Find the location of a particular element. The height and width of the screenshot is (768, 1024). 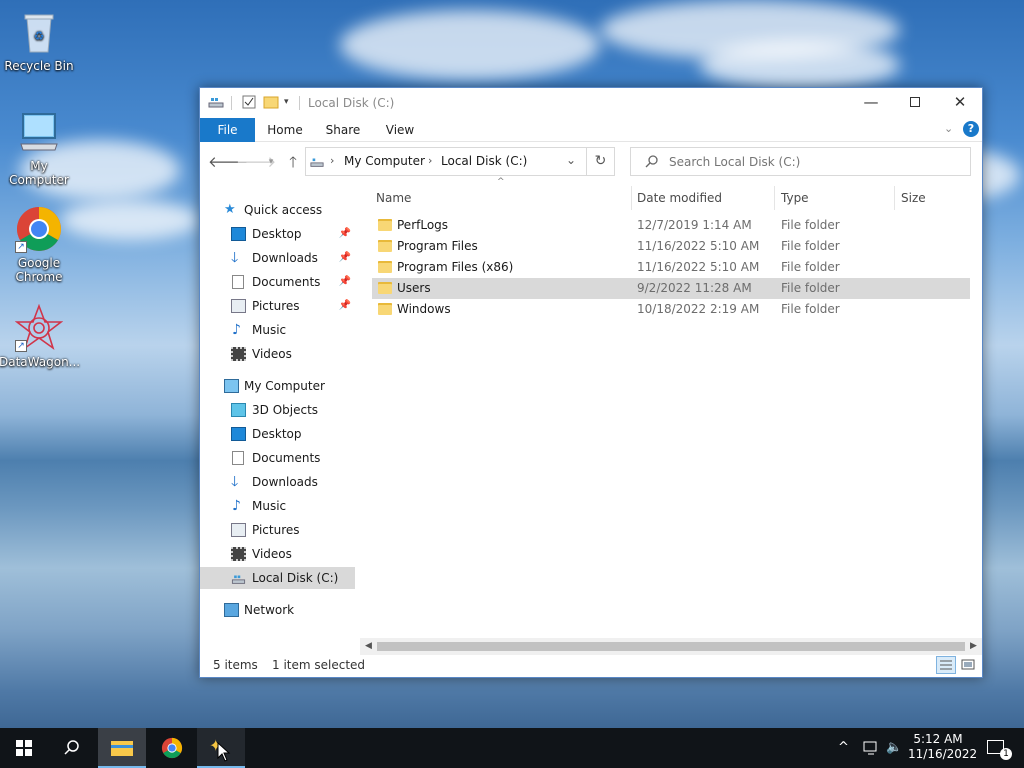

nav-pictures: Pictures is located at coordinates (277, 530).